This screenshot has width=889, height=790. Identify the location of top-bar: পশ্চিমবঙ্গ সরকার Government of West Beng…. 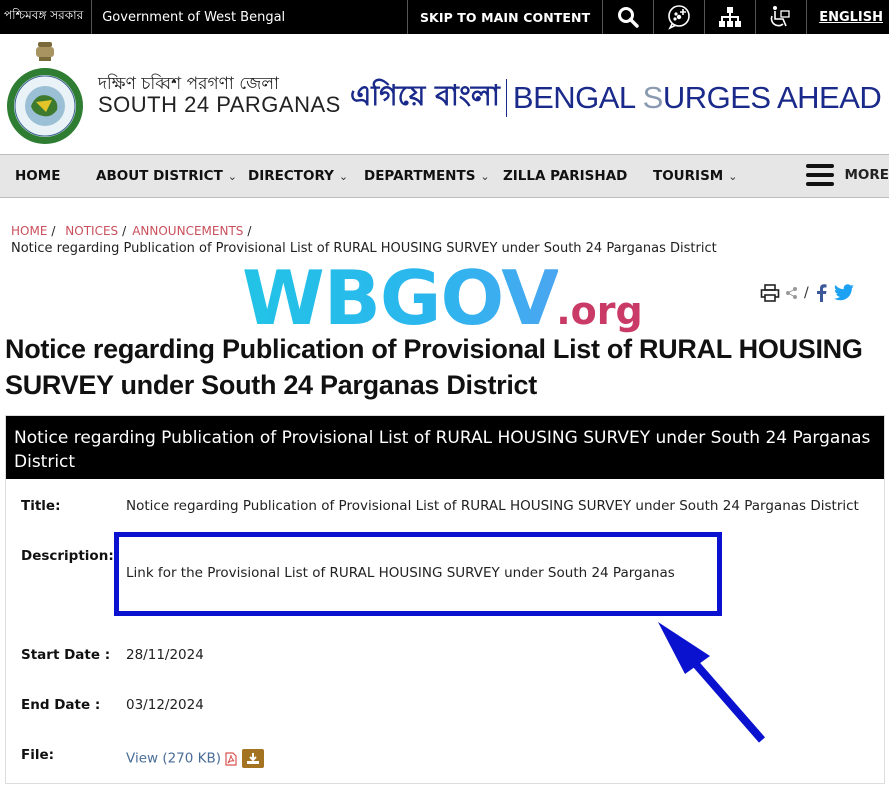
(444, 17).